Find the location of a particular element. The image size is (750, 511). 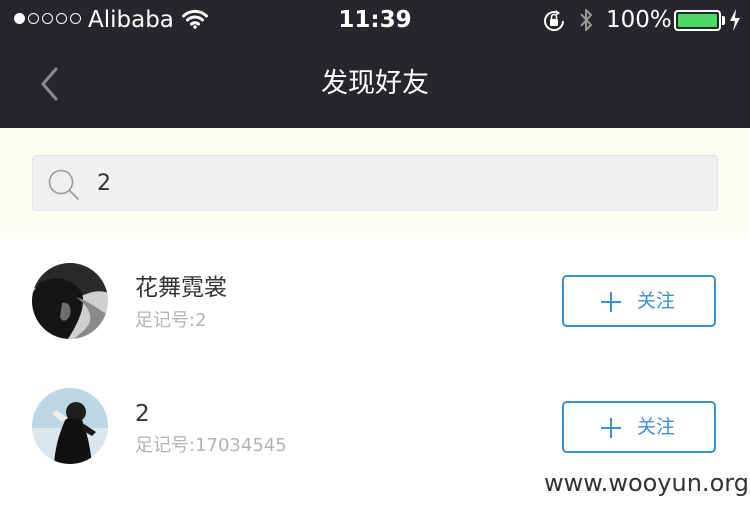

battery-nub is located at coordinates (723, 20).